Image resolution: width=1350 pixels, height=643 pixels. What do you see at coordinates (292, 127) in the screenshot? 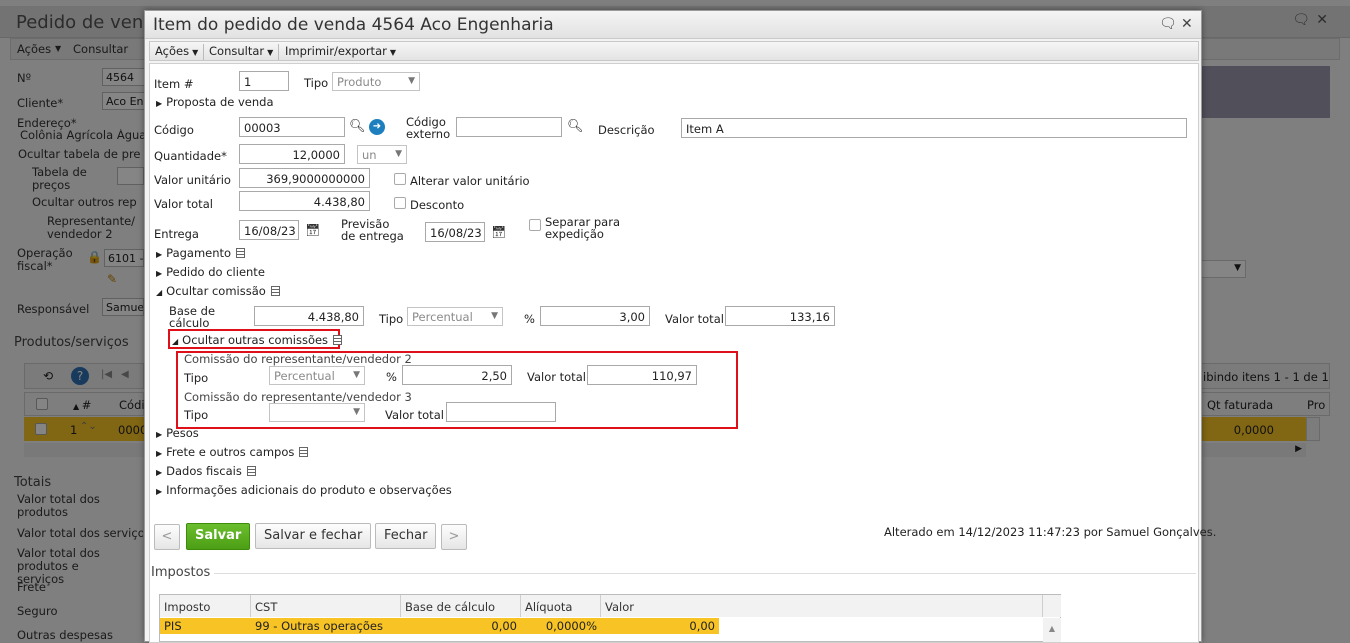
I see `codigo-input: 00003` at bounding box center [292, 127].